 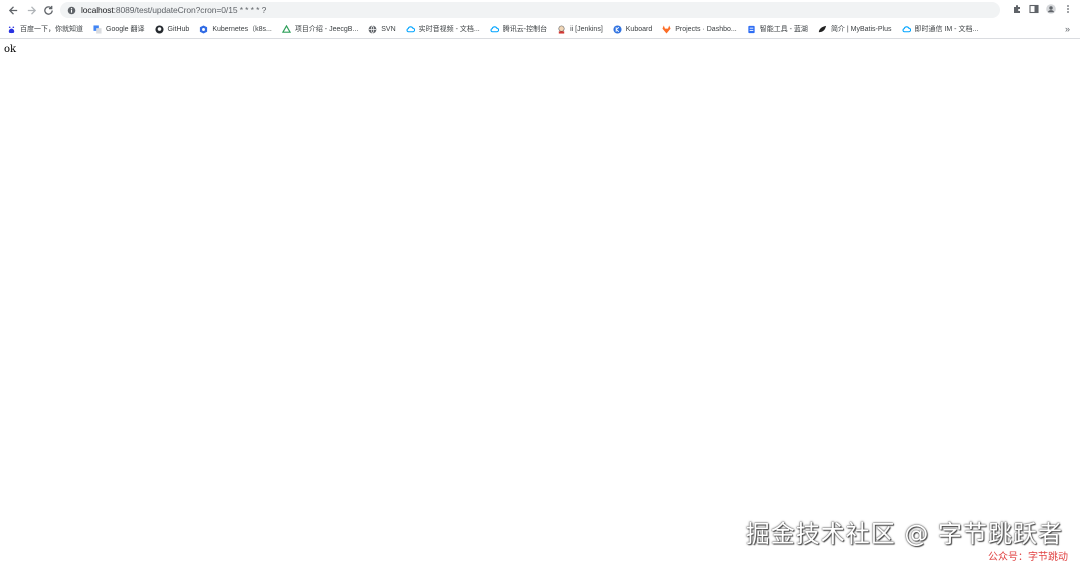 I want to click on extensions-button, so click(x=1017, y=9).